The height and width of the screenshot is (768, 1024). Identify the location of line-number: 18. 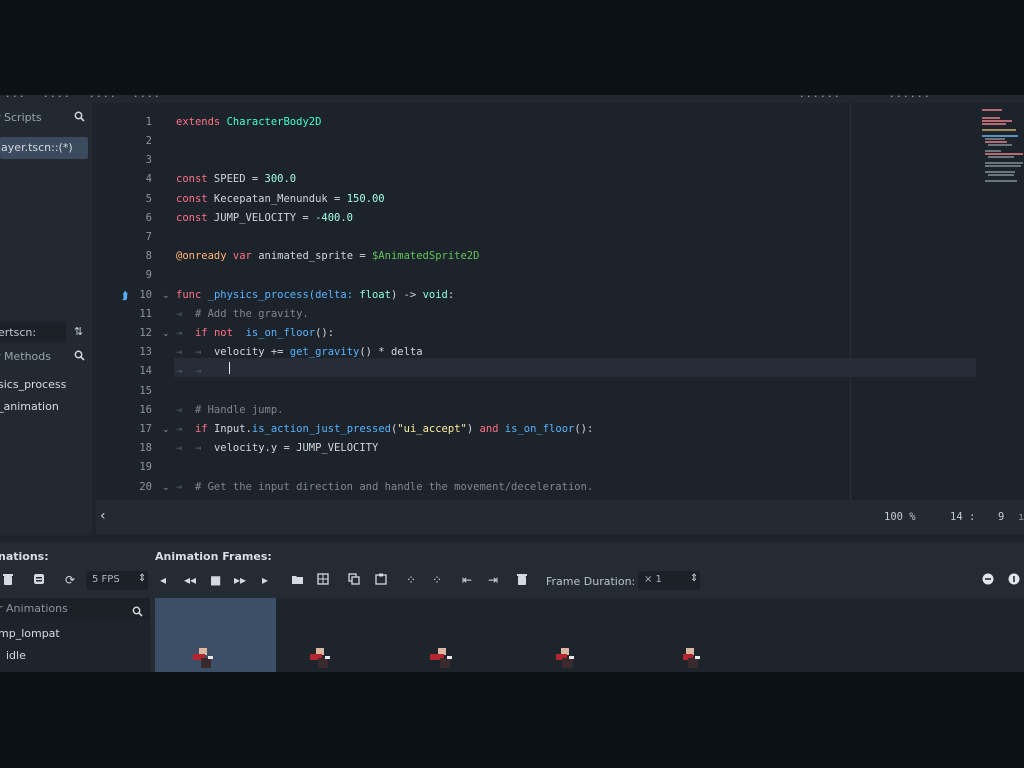
(145, 448).